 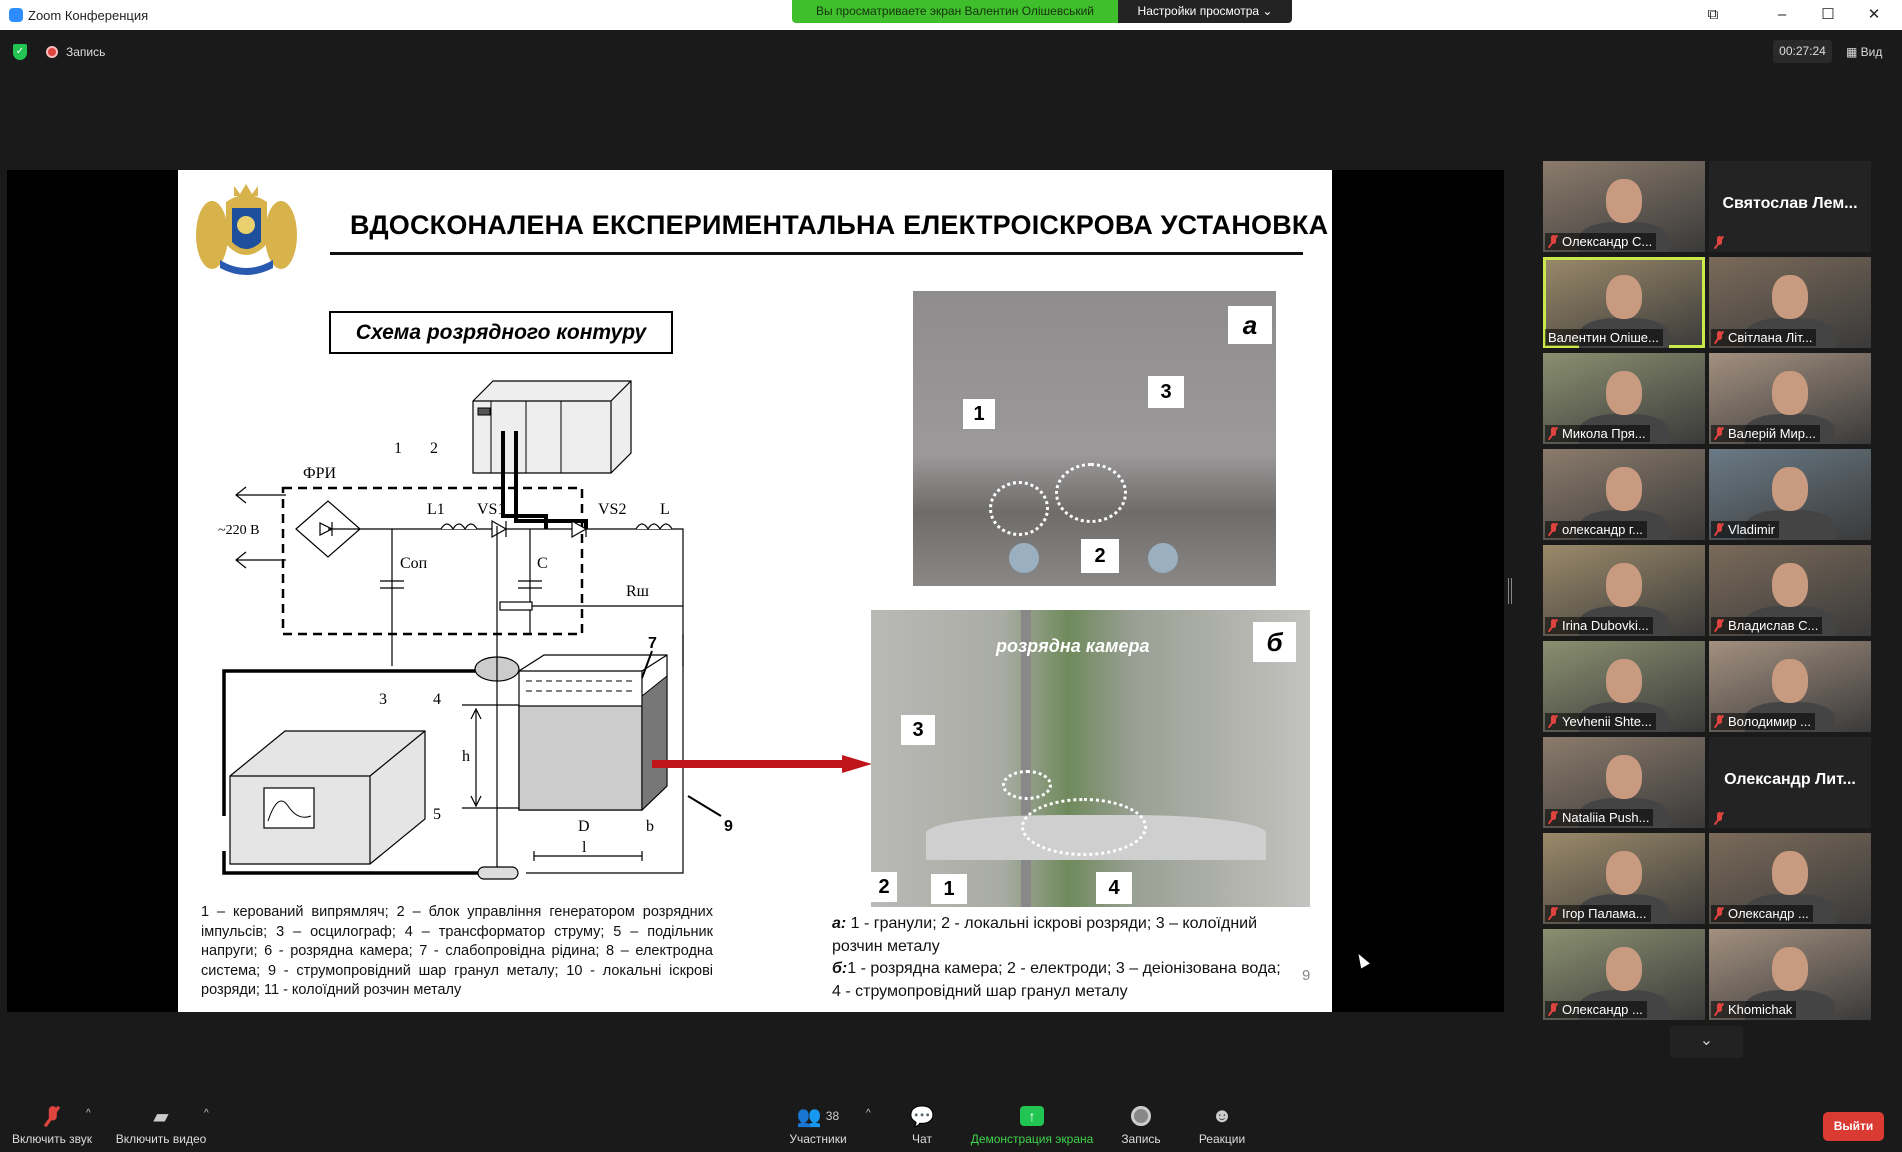 What do you see at coordinates (762, 764) in the screenshot?
I see `red-arrow-icon` at bounding box center [762, 764].